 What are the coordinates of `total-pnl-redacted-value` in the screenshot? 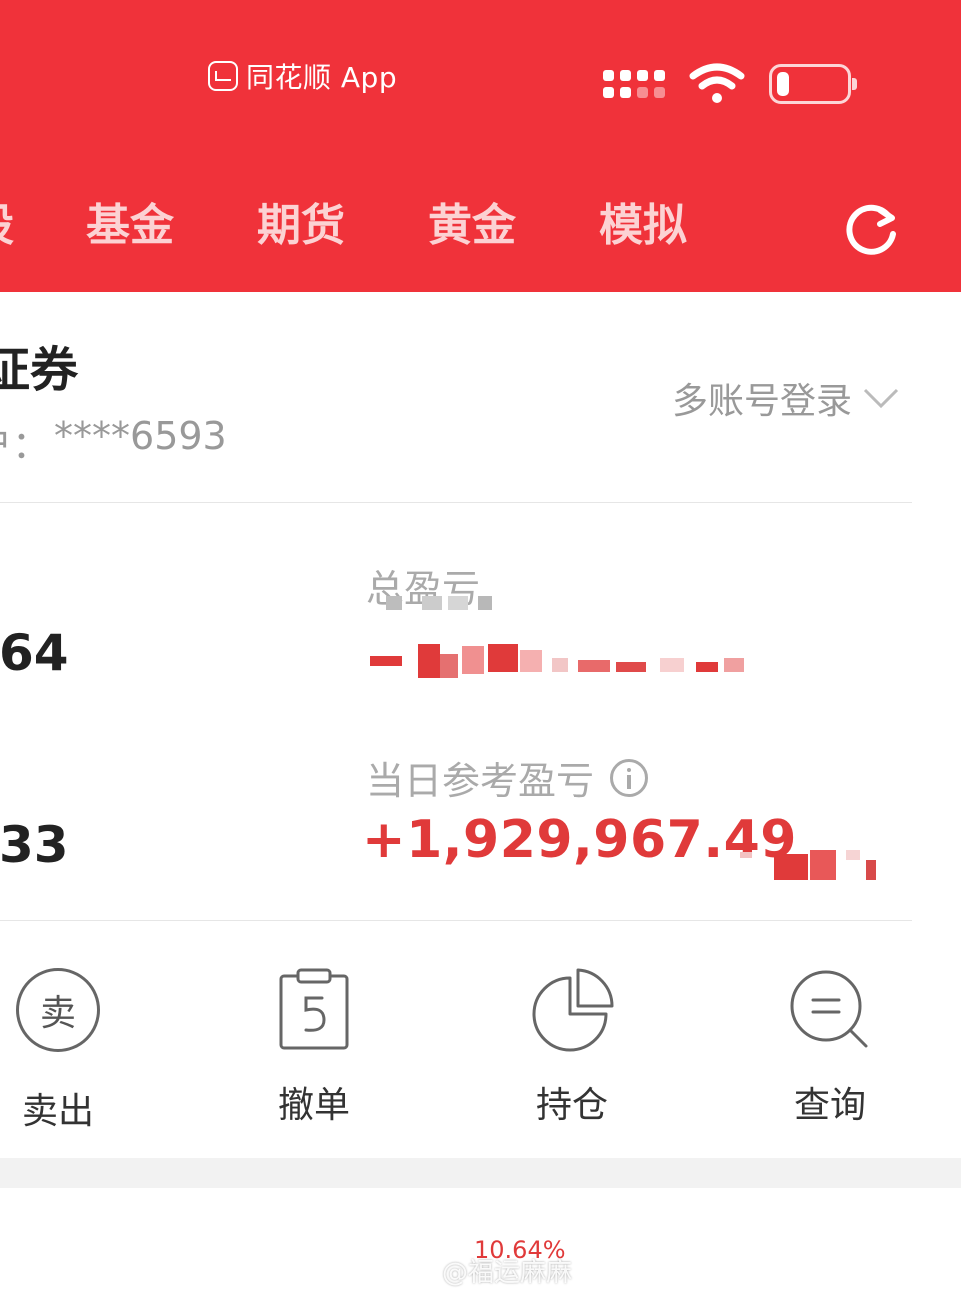 It's located at (560, 660).